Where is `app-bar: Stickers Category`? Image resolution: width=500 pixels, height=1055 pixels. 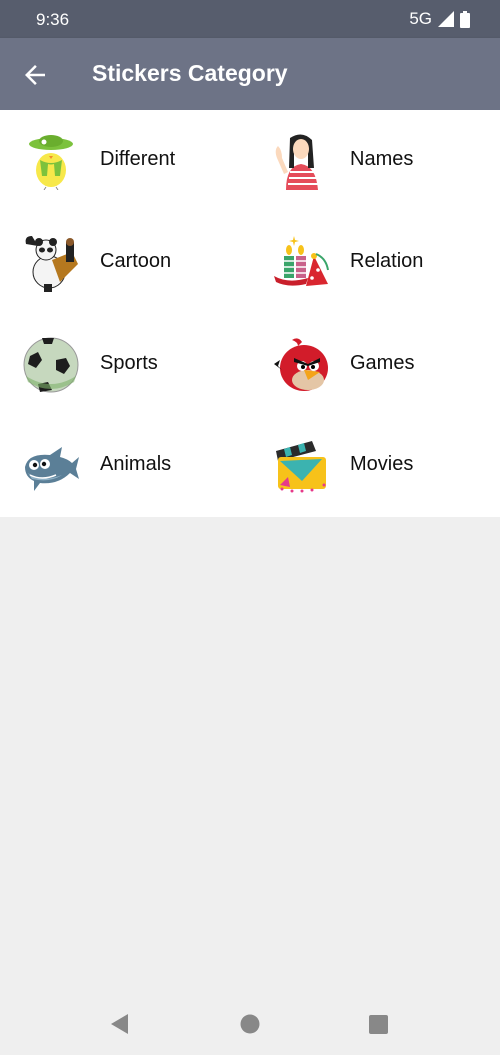 app-bar: Stickers Category is located at coordinates (250, 74).